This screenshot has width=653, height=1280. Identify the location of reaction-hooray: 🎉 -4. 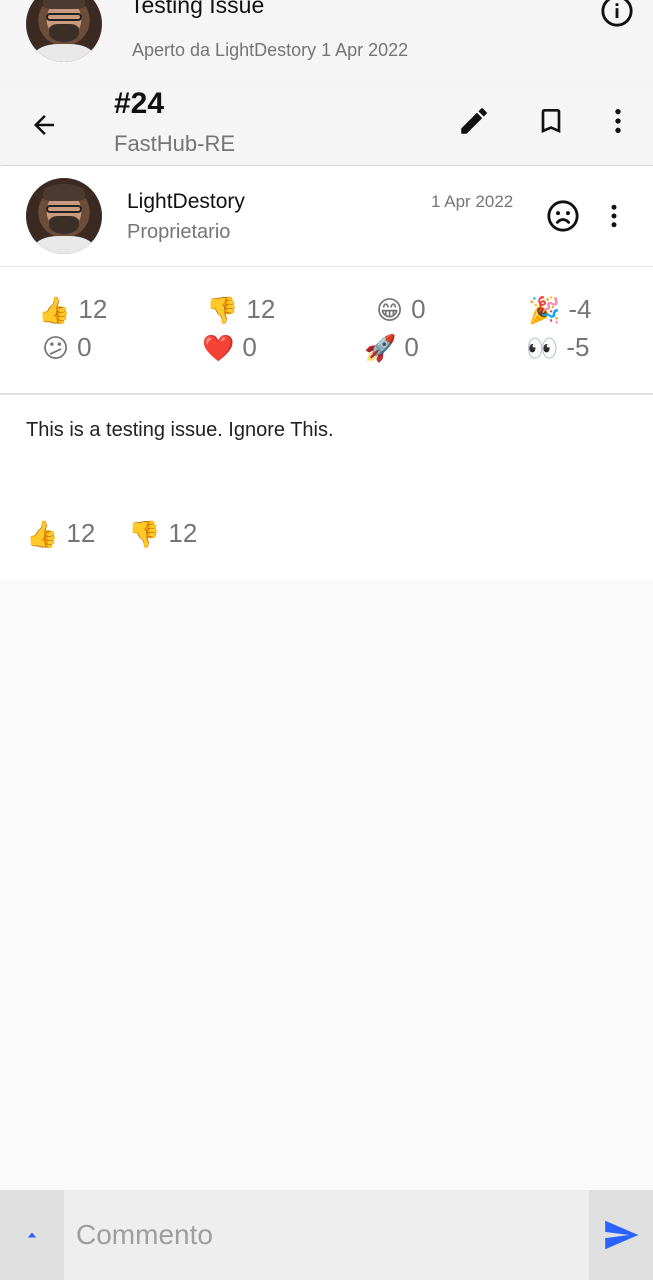
(560, 309).